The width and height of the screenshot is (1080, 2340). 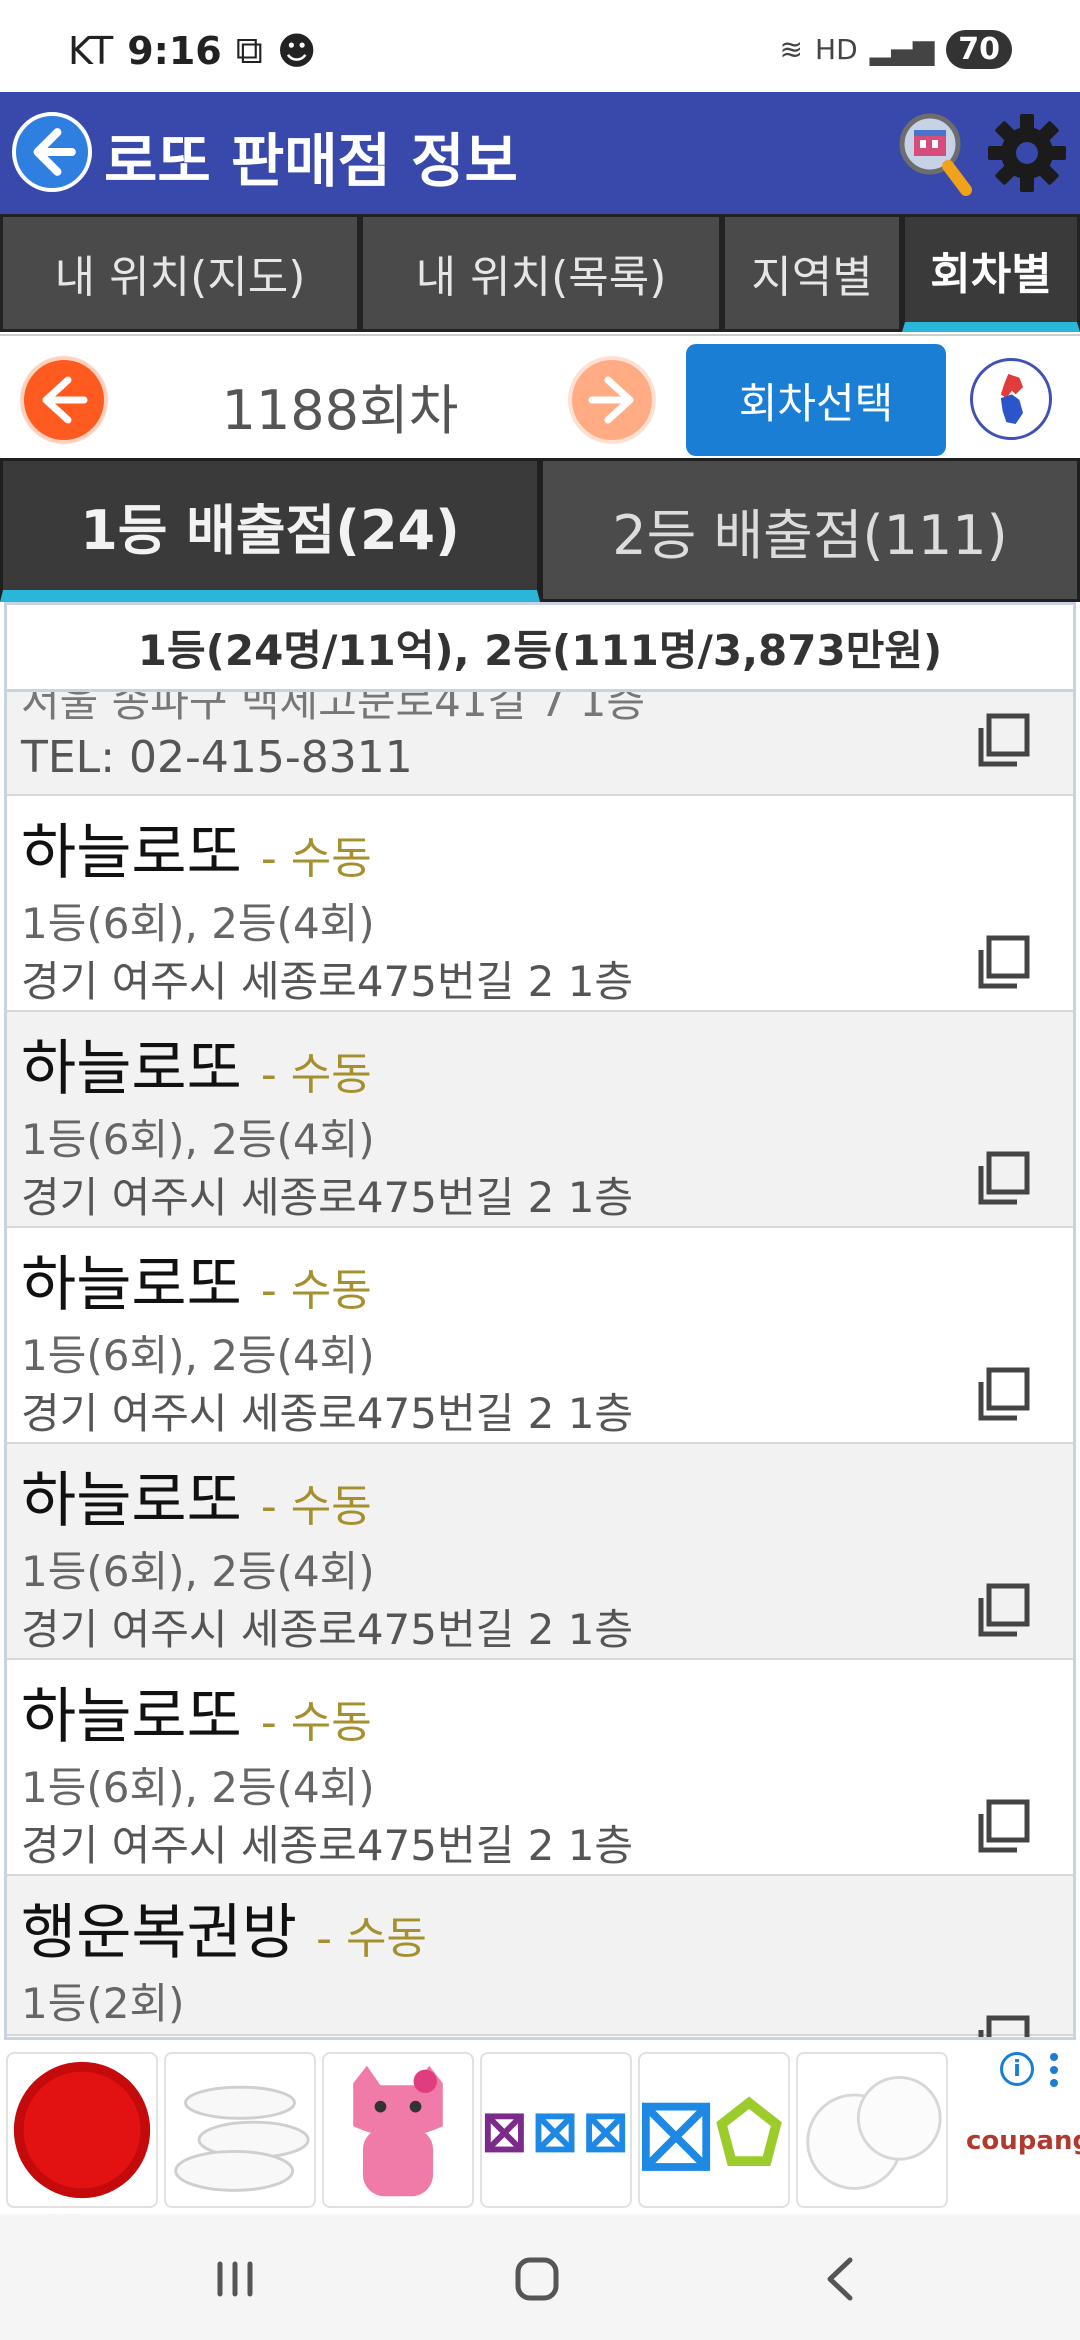 I want to click on list-item: 행운복권방 - 수동 1등(2회), so click(x=540, y=1956).